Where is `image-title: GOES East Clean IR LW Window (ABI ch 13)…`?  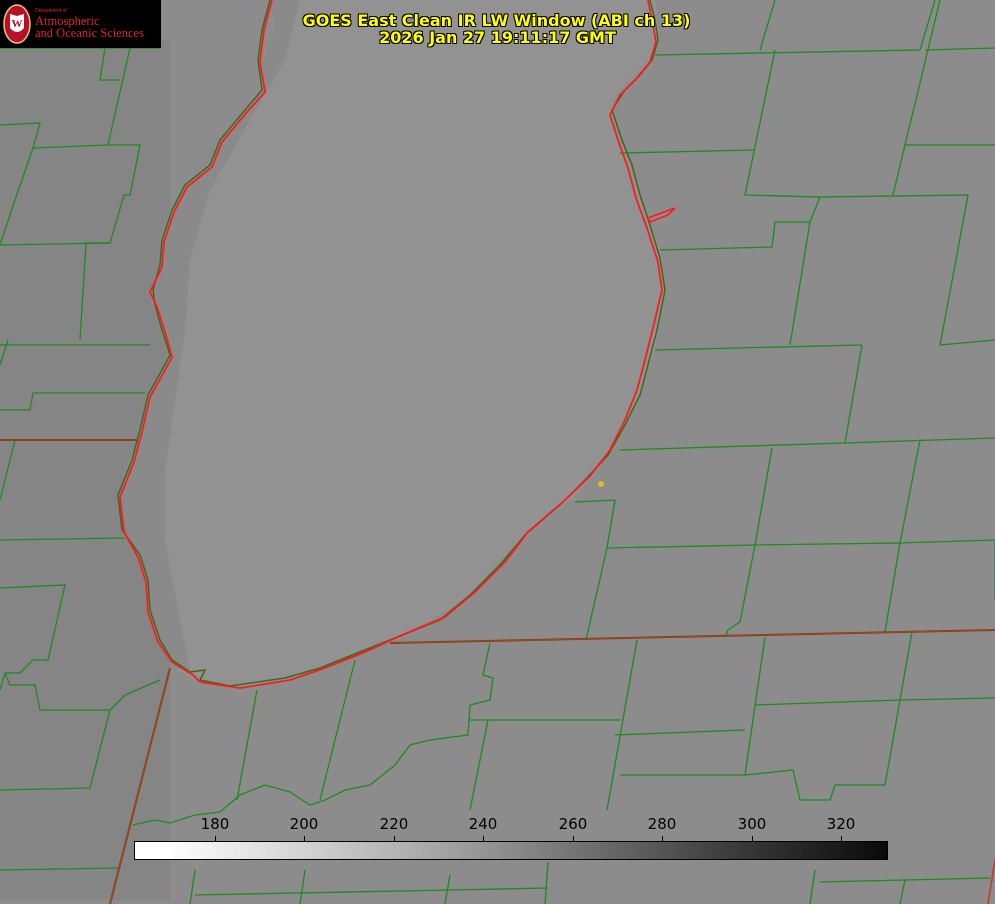
image-title: GOES East Clean IR LW Window (ABI ch 13)… is located at coordinates (497, 29).